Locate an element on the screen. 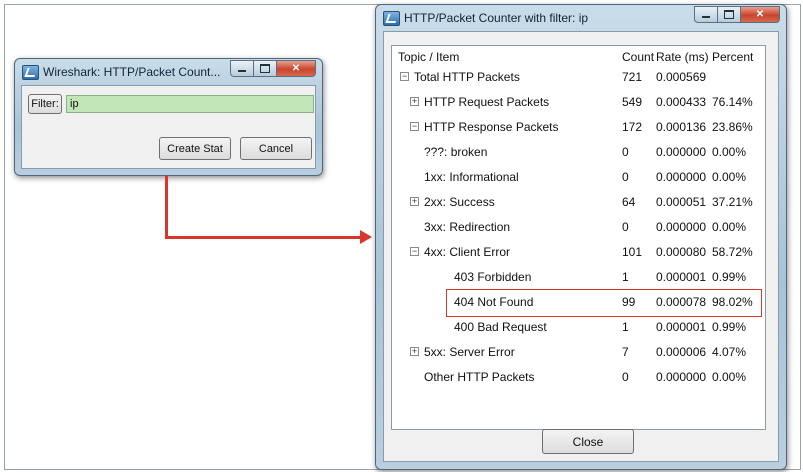 This screenshot has height=472, width=803. cell-topic: Total HTTP Packets is located at coordinates (467, 77).